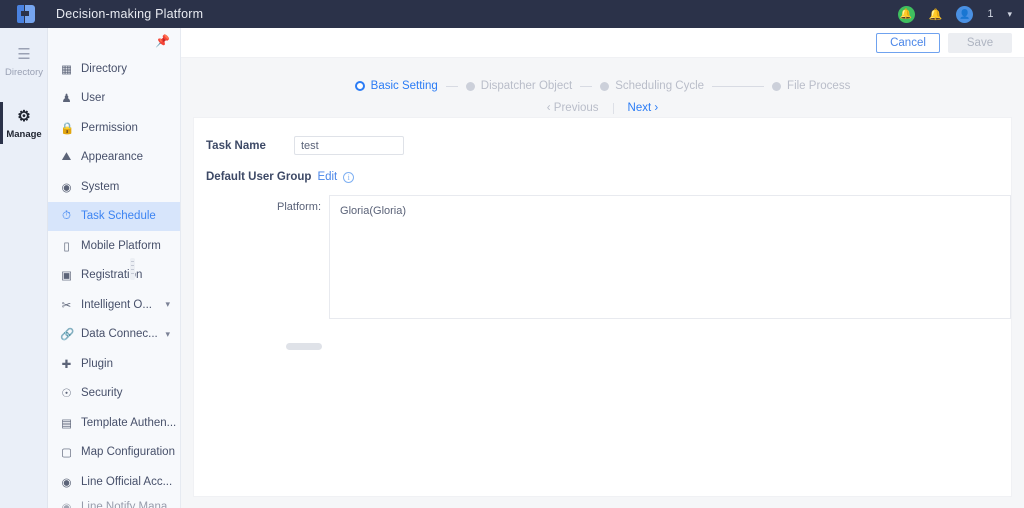  What do you see at coordinates (327, 177) in the screenshot?
I see `edit-link: Edit` at bounding box center [327, 177].